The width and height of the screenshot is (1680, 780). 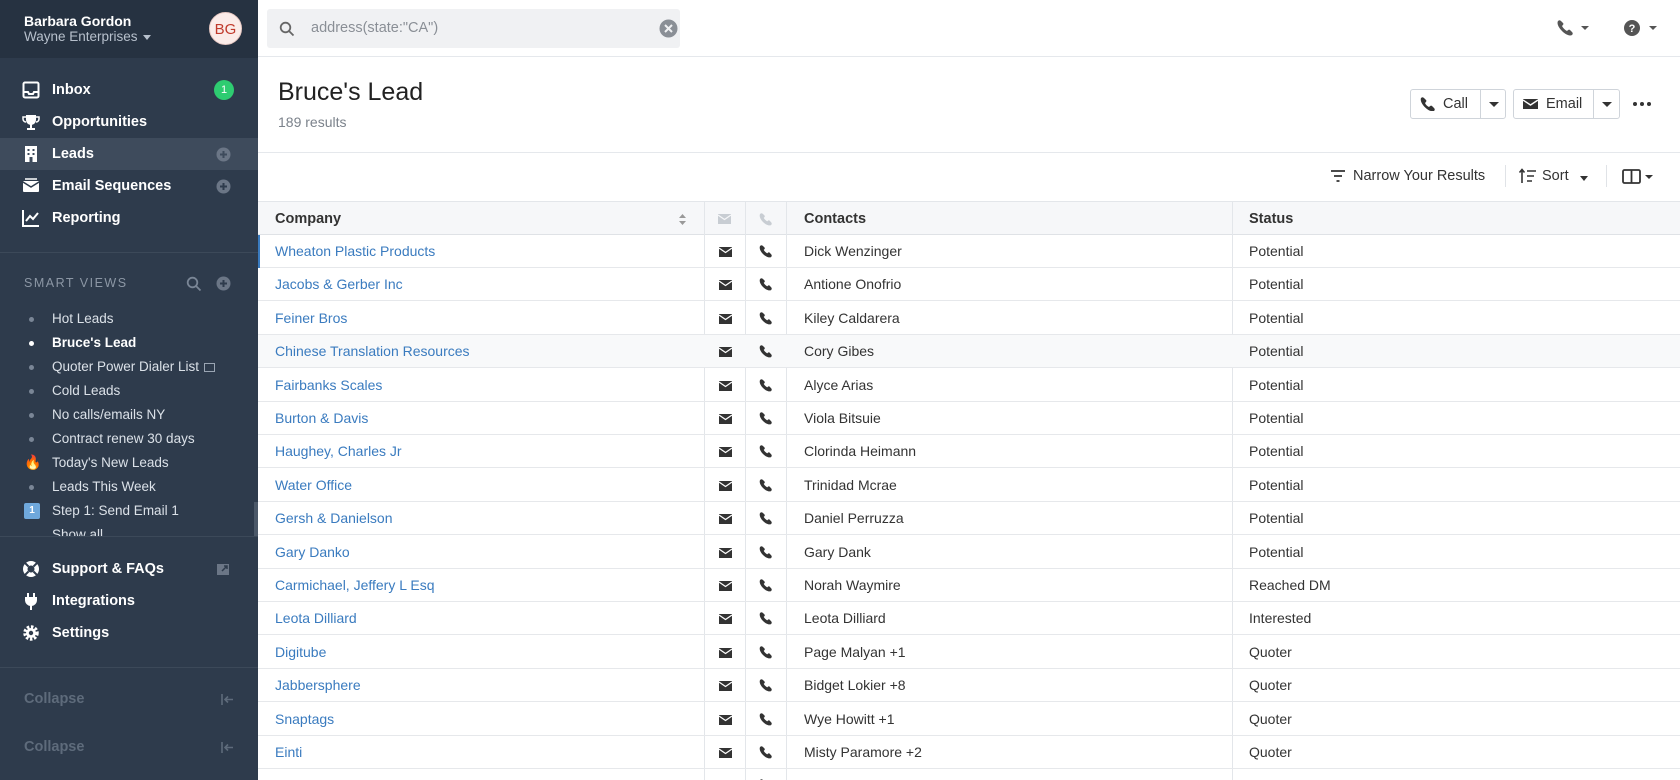 I want to click on company-link: Jabbersphere, so click(x=318, y=685).